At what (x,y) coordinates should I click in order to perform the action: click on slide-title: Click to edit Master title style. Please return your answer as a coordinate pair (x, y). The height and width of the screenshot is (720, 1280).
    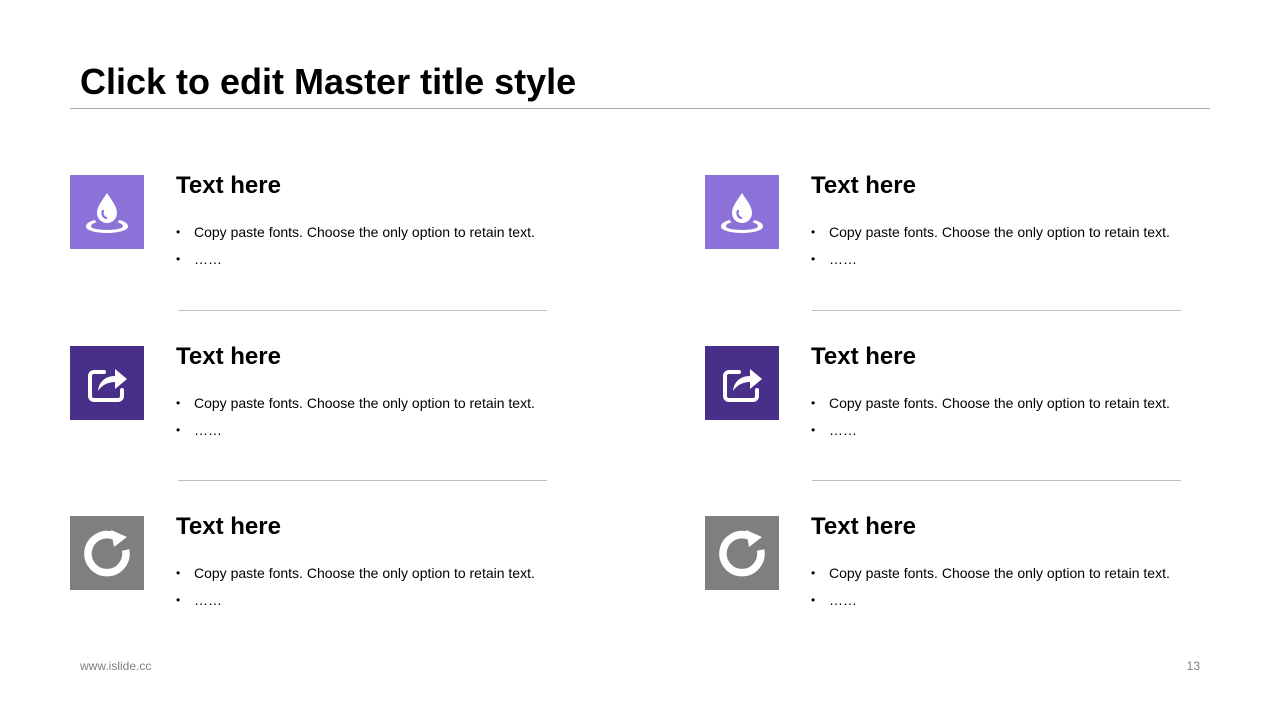
    Looking at the image, I should click on (328, 82).